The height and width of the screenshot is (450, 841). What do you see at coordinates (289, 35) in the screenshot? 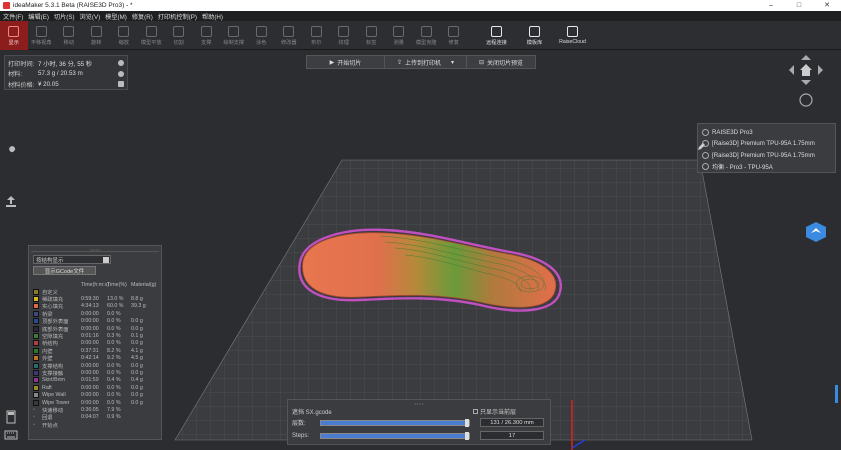
I see `toolbar-modifier-button: 修改器` at bounding box center [289, 35].